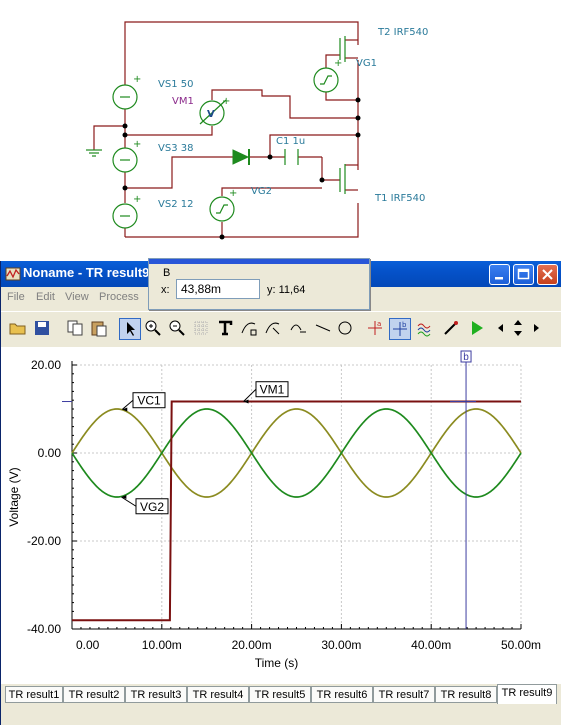 The height and width of the screenshot is (725, 585). I want to click on svg-text: a, so click(379, 324).